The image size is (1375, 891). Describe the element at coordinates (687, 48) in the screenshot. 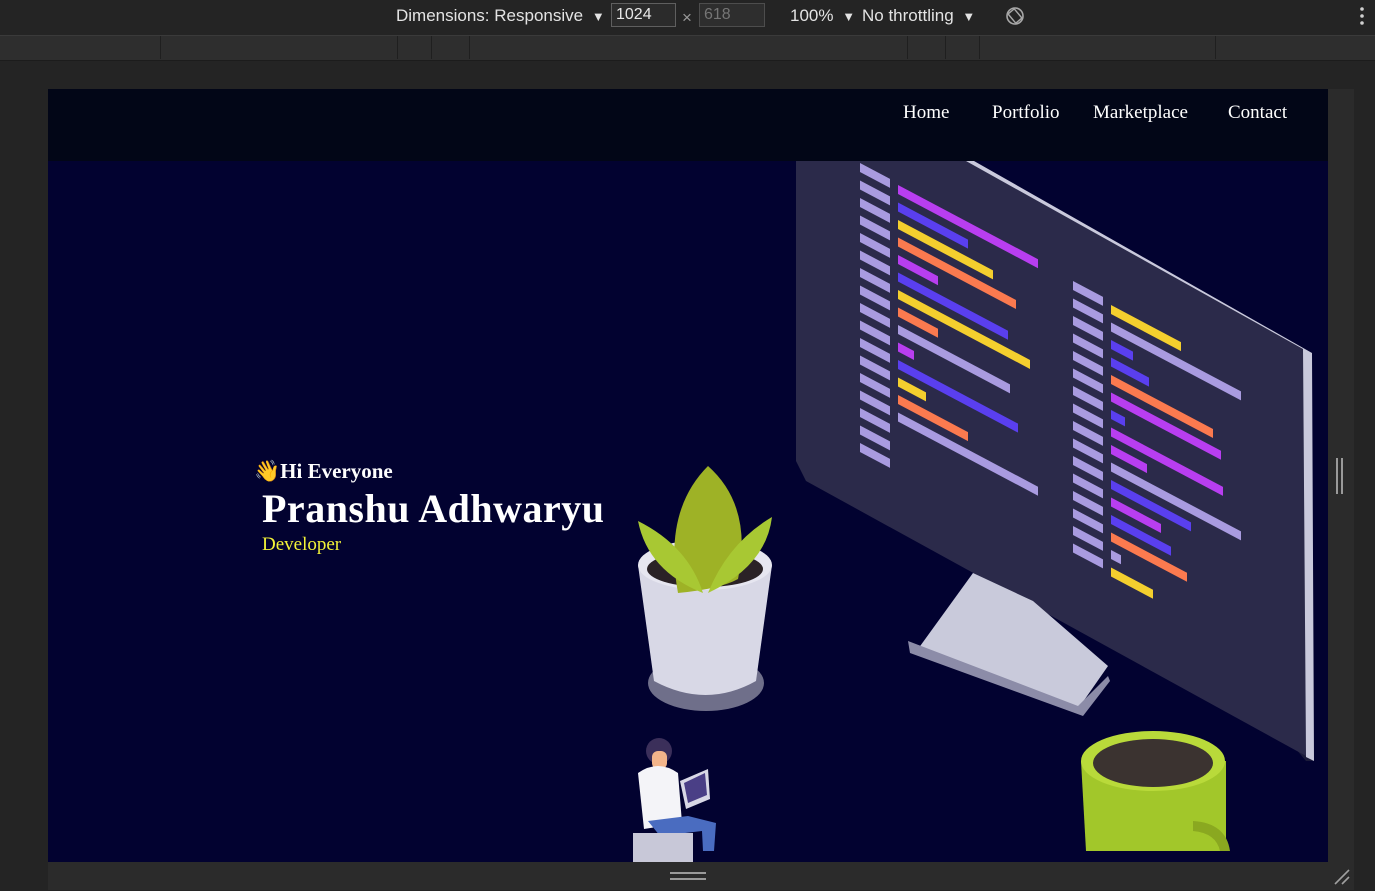

I see `media-query-ruler` at that location.